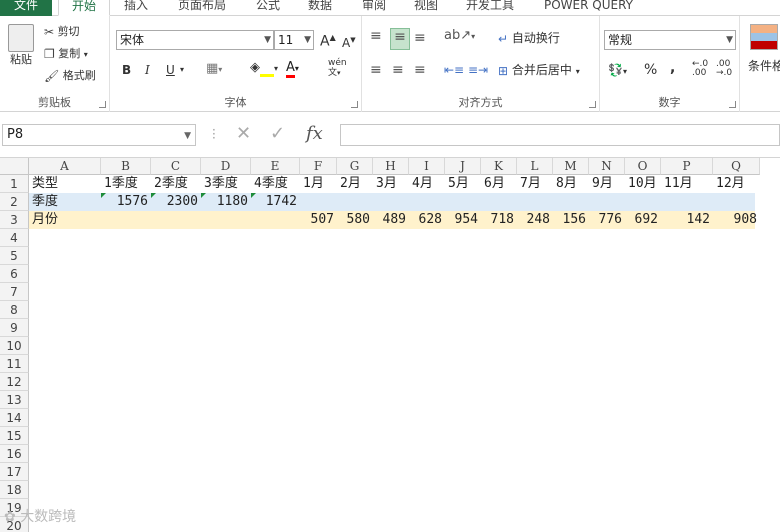 The image size is (780, 532). Describe the element at coordinates (670, 40) in the screenshot. I see `number-format-select: 常规 ▼` at that location.